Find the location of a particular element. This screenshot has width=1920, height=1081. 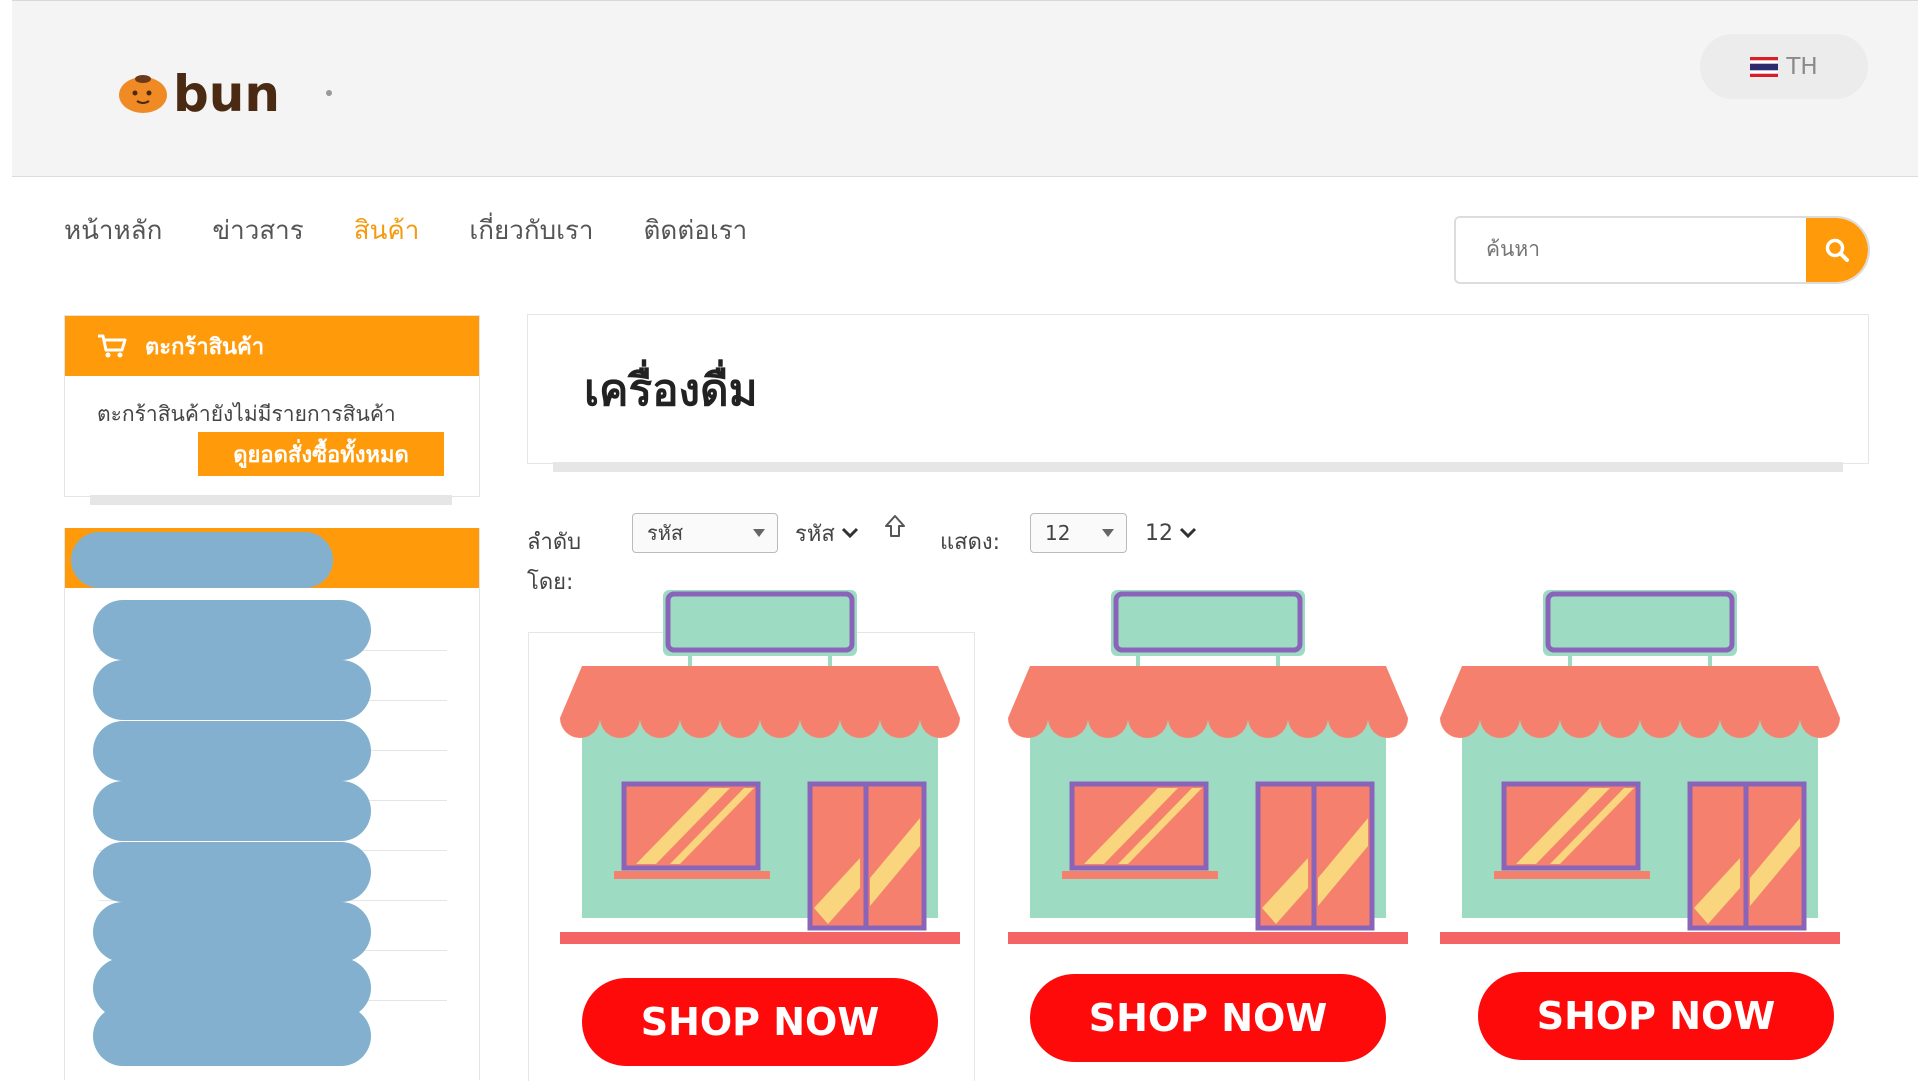

view-all-orders-button: ดูยอดสั่งซื้อทั้งหมด is located at coordinates (321, 454).